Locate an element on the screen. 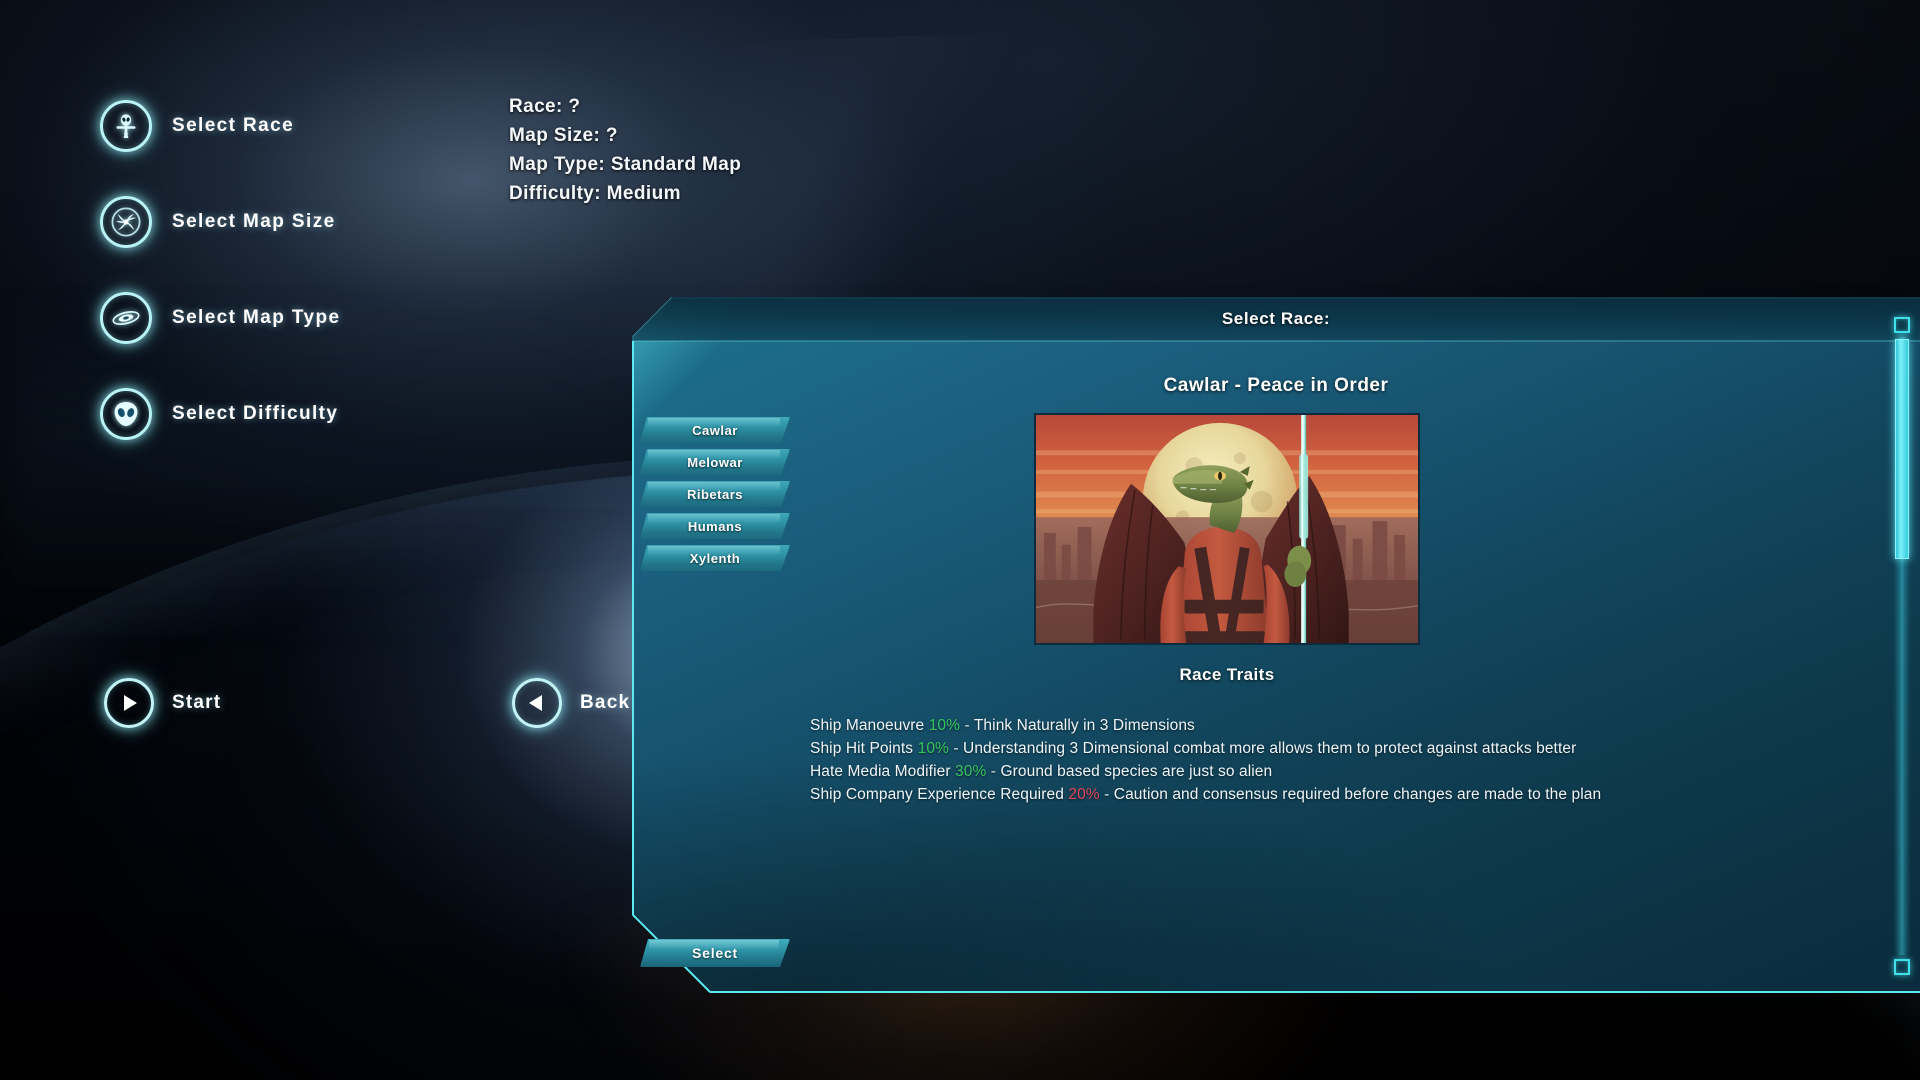  scrollbar-thumb is located at coordinates (1902, 449).